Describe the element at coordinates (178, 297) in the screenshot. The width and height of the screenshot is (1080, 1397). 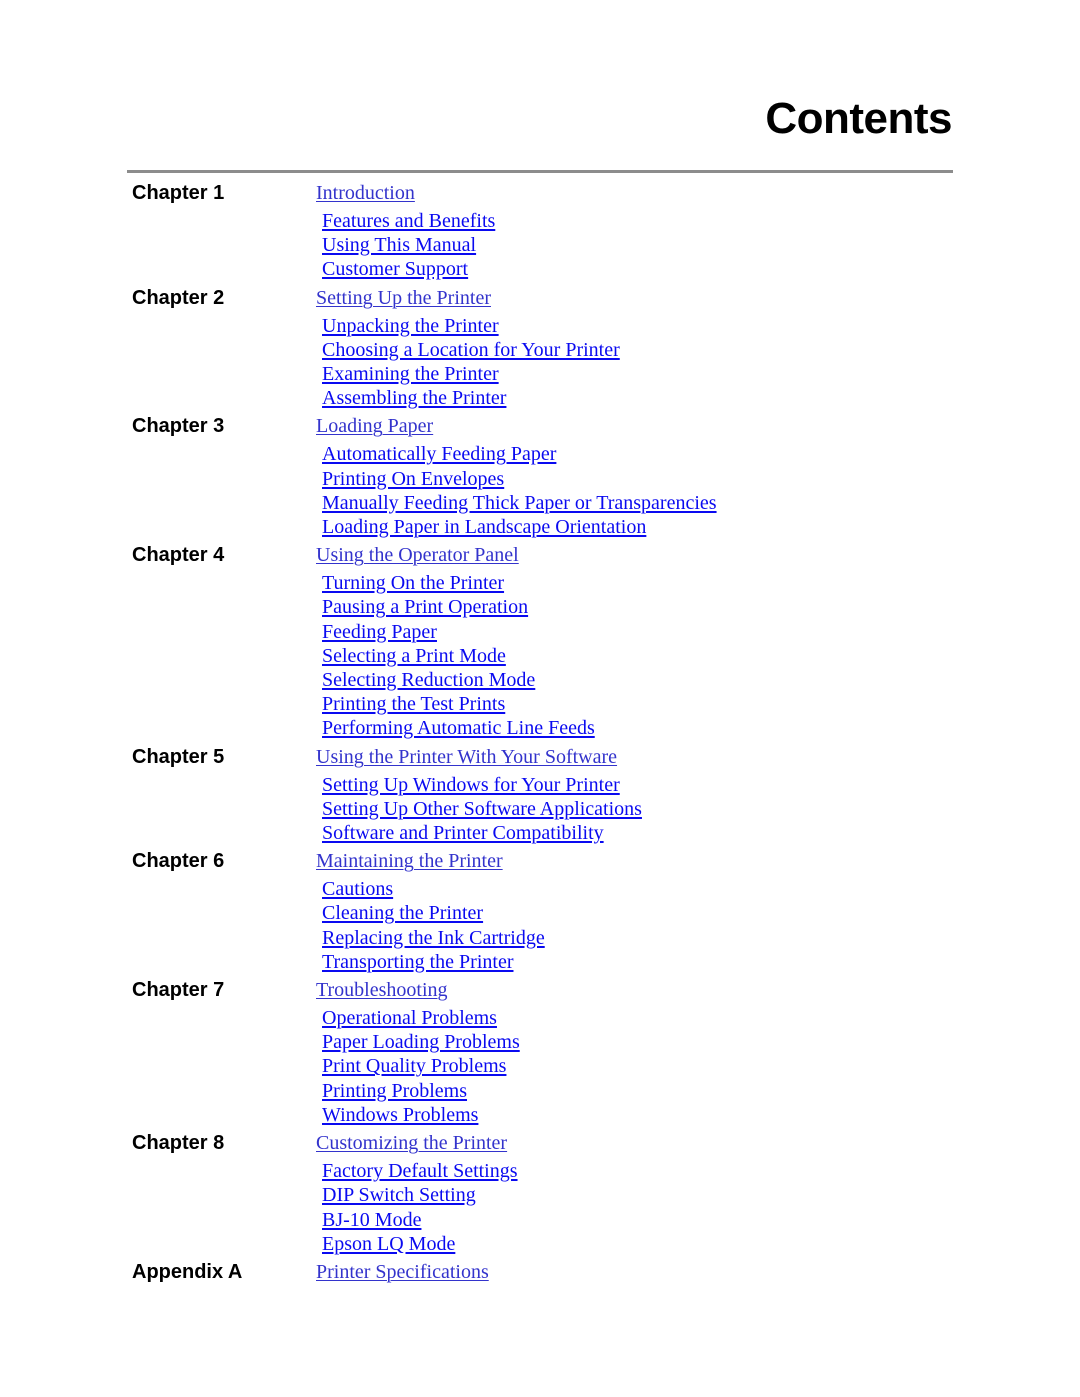
I see `chapter-label: Chapter 2` at that location.